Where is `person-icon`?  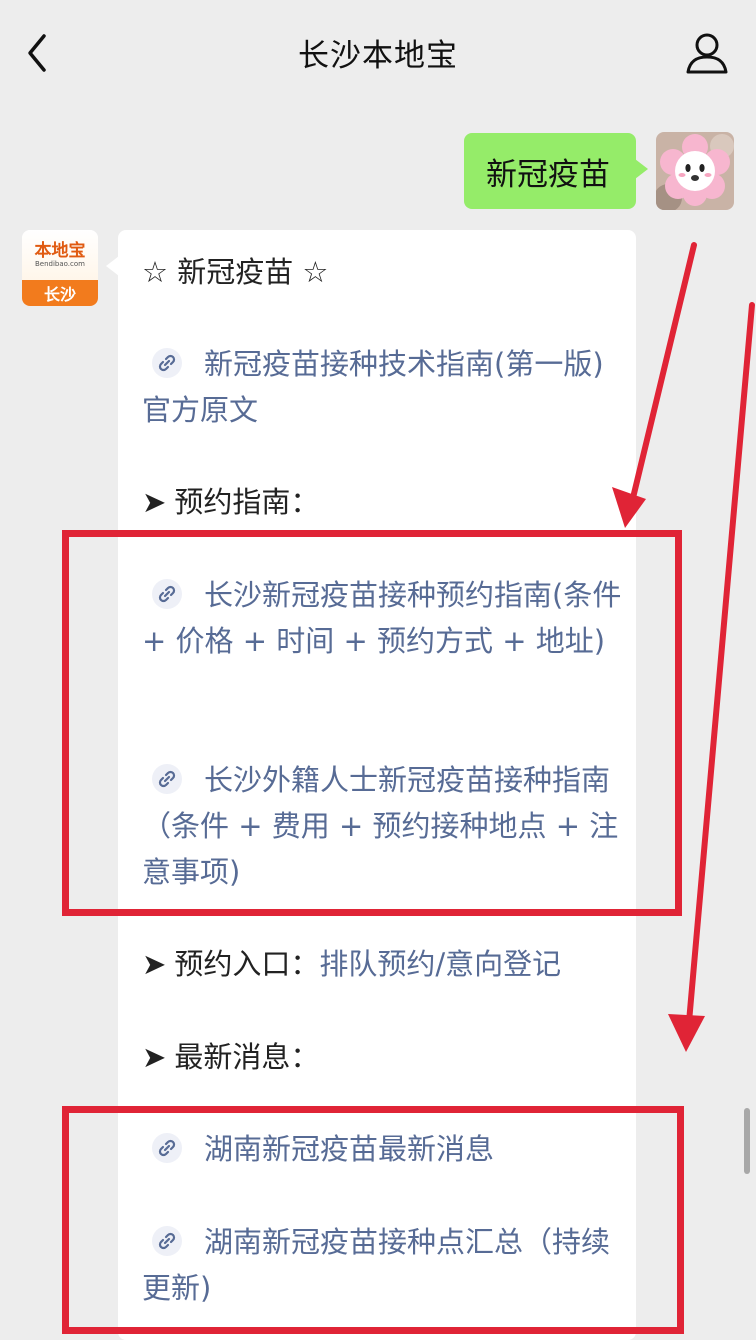 person-icon is located at coordinates (707, 53).